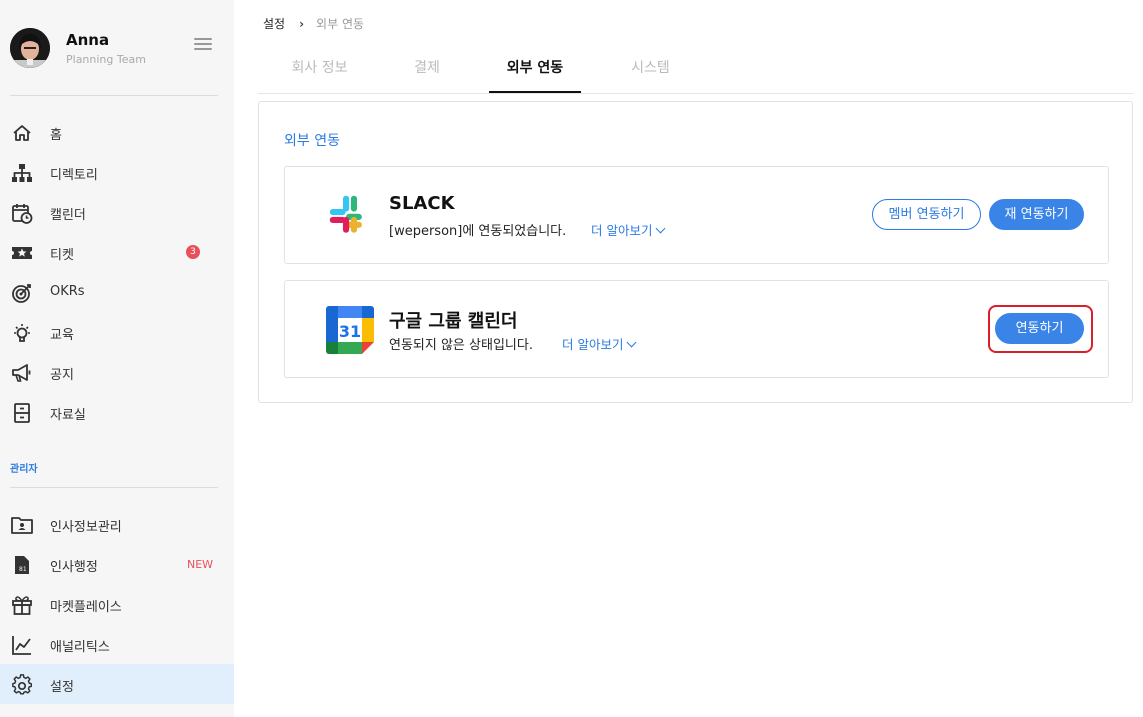 The height and width of the screenshot is (717, 1143). Describe the element at coordinates (535, 70) in the screenshot. I see `tab-integrations: 외부 연동` at that location.